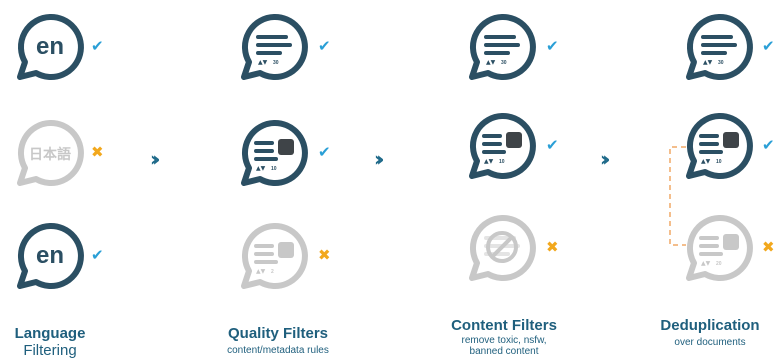  What do you see at coordinates (710, 325) in the screenshot?
I see `column-title: Deduplication` at bounding box center [710, 325].